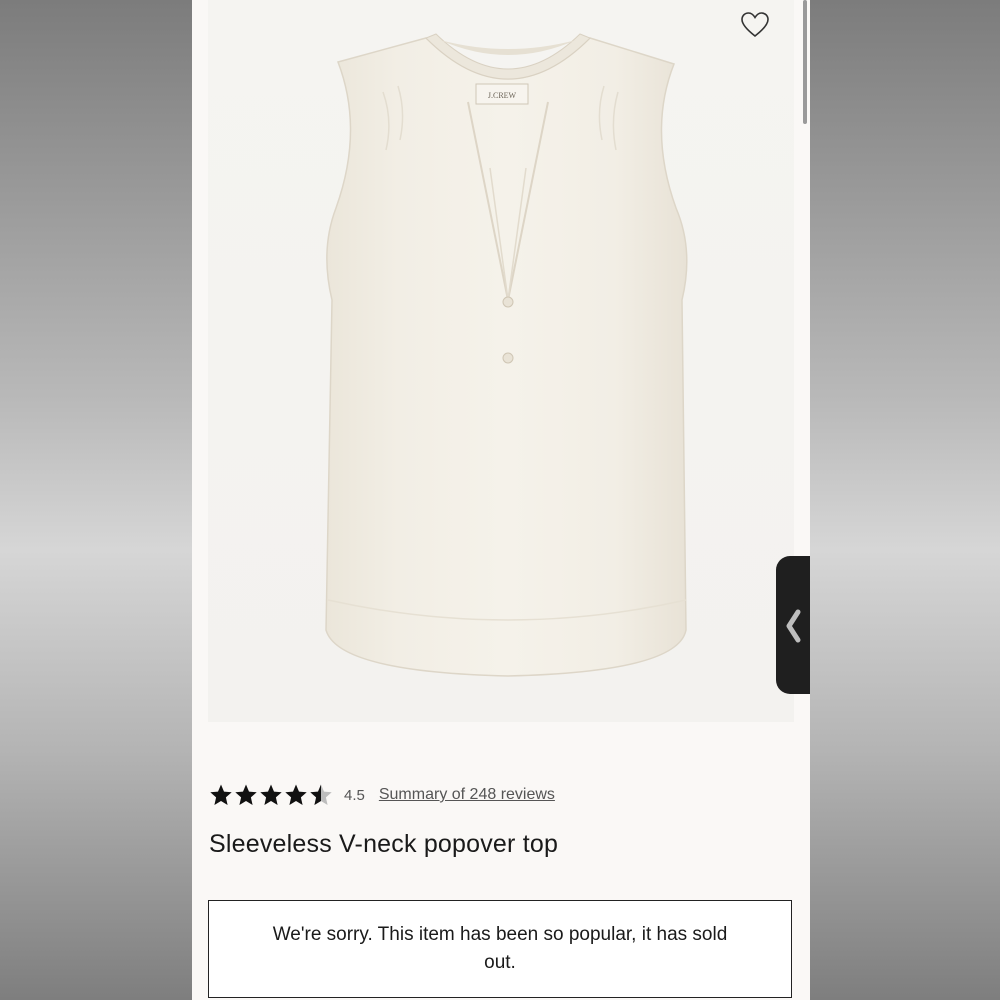 The width and height of the screenshot is (1000, 1000). What do you see at coordinates (805, 62) in the screenshot?
I see `scrollbar-thumb` at bounding box center [805, 62].